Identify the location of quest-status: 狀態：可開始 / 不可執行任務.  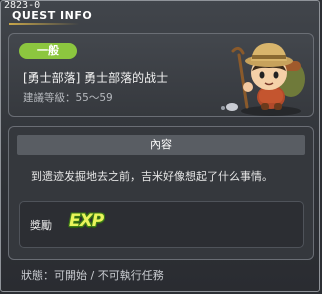
(92, 275).